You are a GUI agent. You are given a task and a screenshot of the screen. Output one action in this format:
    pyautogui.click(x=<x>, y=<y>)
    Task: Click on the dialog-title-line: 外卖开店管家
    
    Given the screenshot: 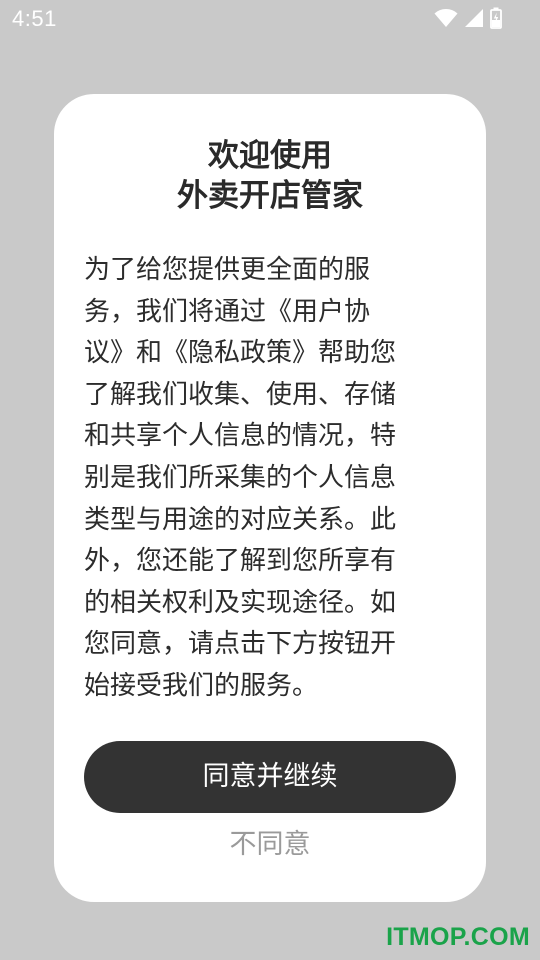 What is the action you would take?
    pyautogui.click(x=270, y=196)
    